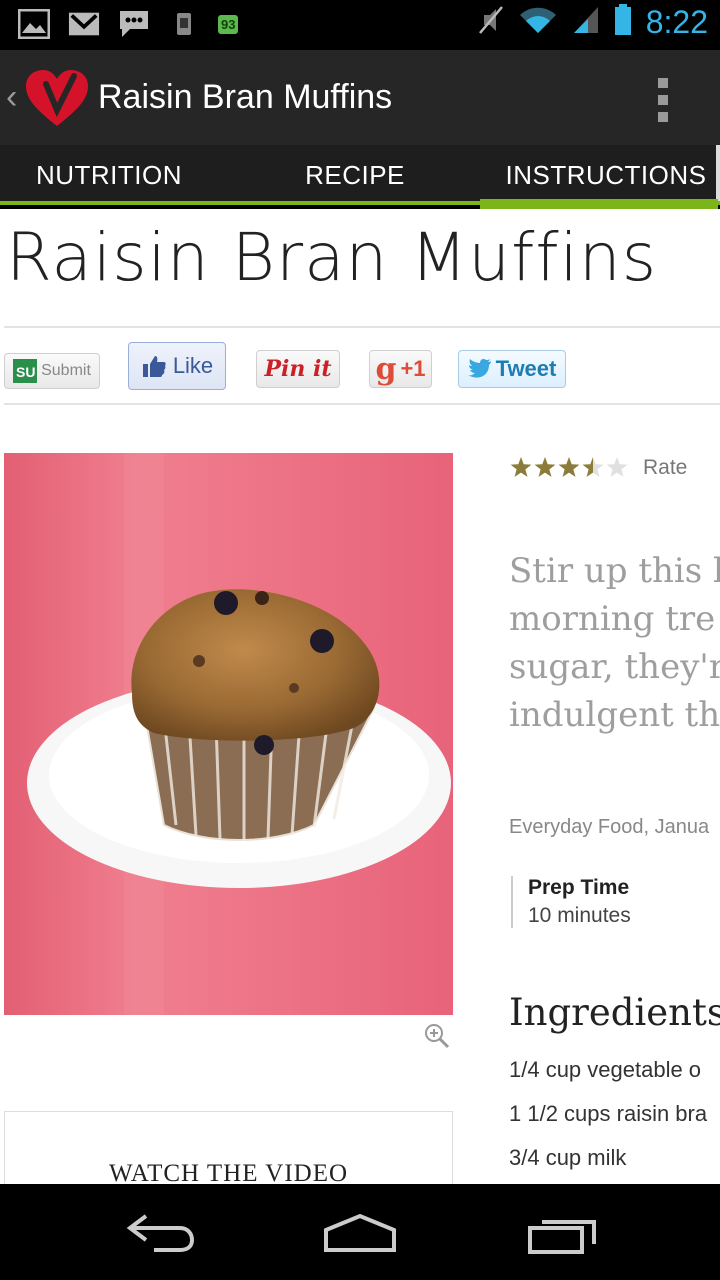 The image size is (720, 1280). What do you see at coordinates (228, 24) in the screenshot?
I see `battery-badge: 93` at bounding box center [228, 24].